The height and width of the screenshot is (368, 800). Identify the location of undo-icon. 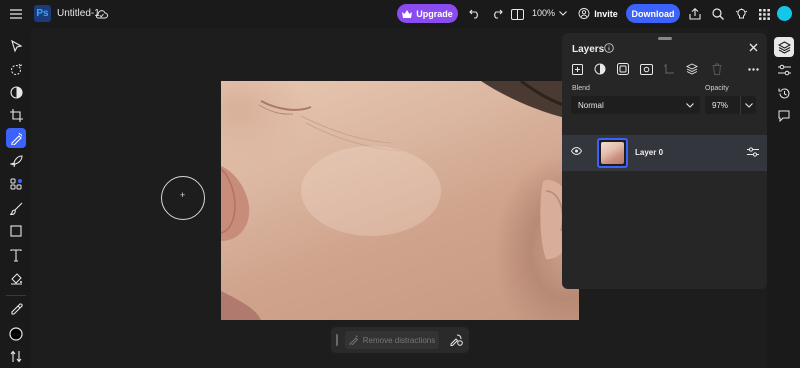
(475, 14).